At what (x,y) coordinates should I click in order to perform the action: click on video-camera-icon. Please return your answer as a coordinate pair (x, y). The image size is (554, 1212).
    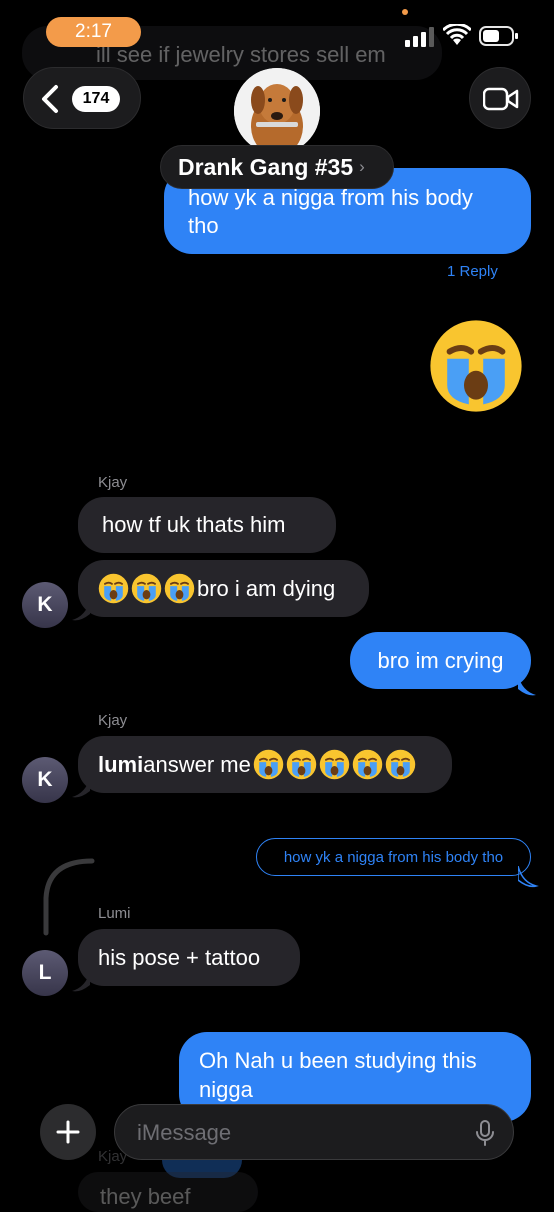
    Looking at the image, I should click on (501, 99).